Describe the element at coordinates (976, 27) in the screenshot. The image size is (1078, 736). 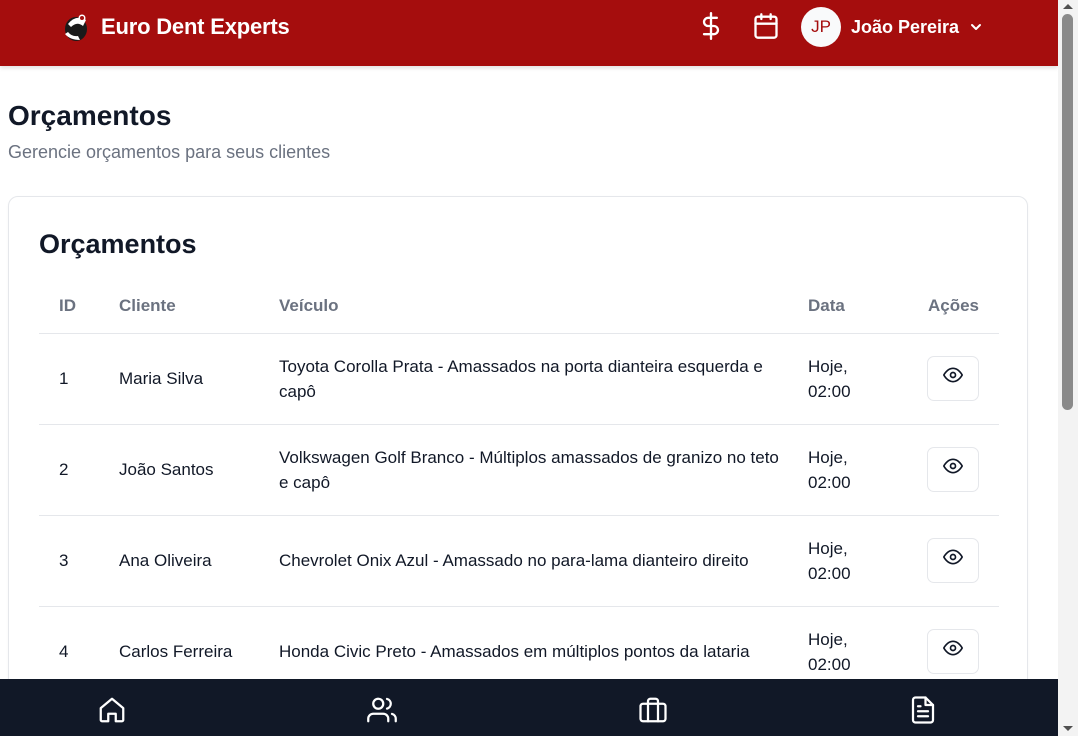
I see `chevron-down-icon` at that location.